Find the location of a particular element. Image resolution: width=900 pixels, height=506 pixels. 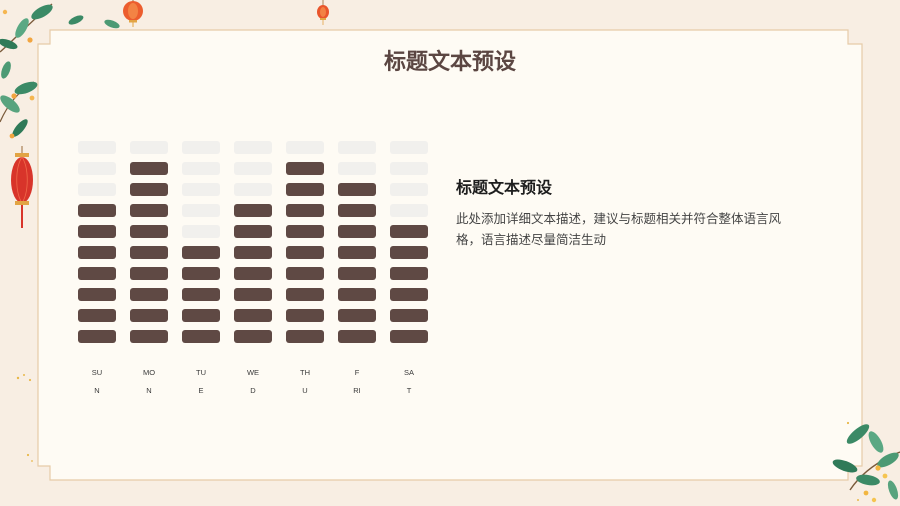

category-label: TH is located at coordinates (305, 372).